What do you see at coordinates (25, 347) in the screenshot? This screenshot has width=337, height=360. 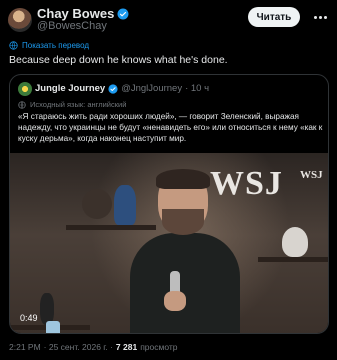 I see `post-time: 2:21 PM` at bounding box center [25, 347].